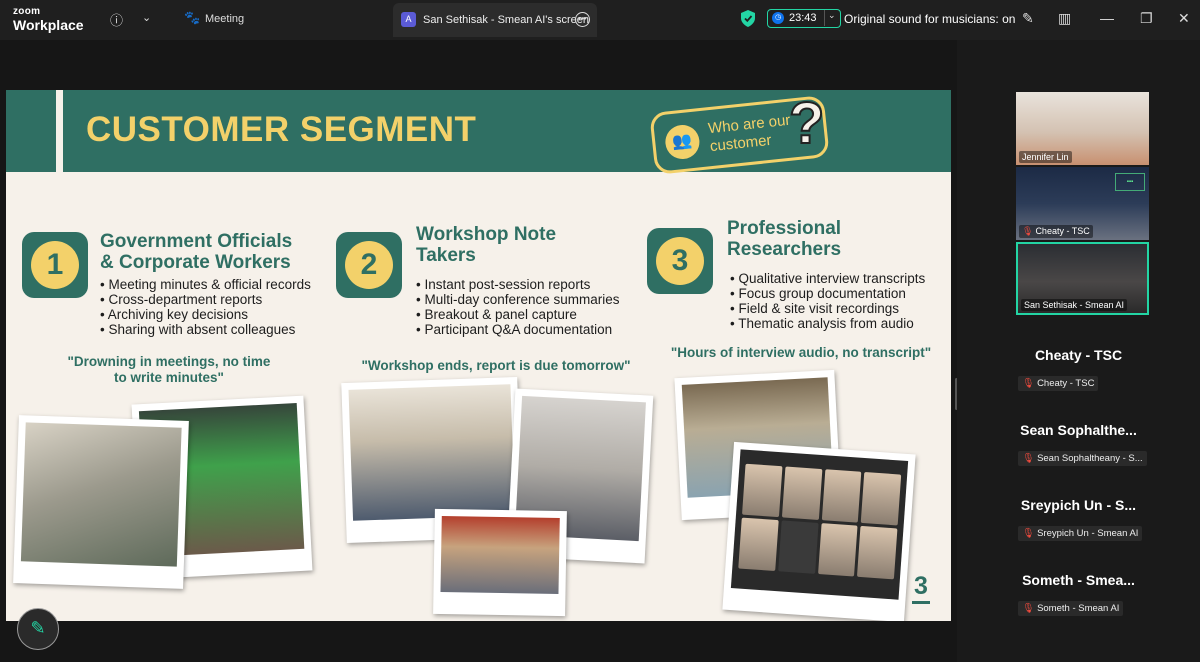 The image size is (1200, 662). What do you see at coordinates (682, 142) in the screenshot?
I see `people-icon: 👥` at bounding box center [682, 142].